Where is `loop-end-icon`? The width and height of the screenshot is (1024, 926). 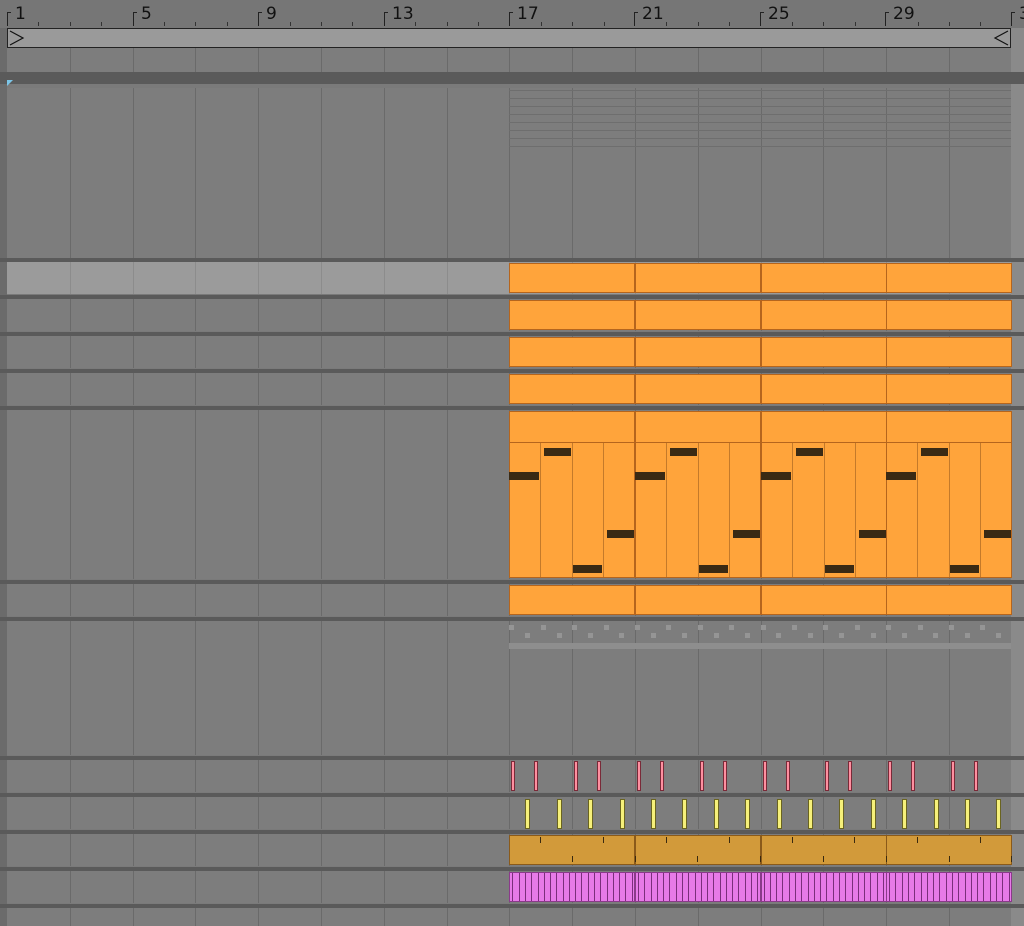 loop-end-icon is located at coordinates (1001, 38).